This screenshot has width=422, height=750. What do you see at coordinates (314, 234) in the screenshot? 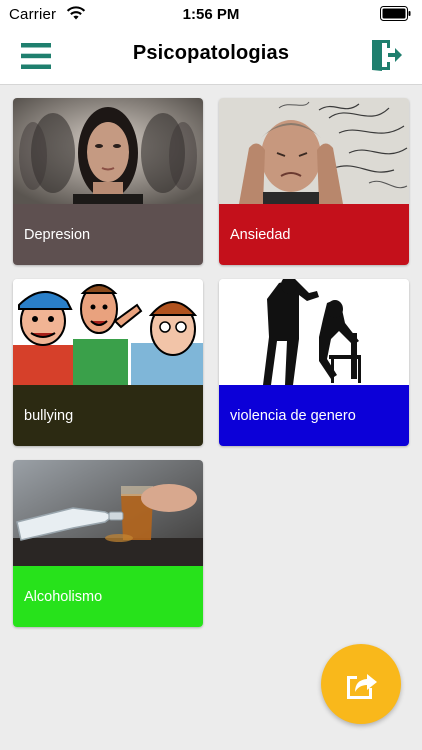
I see `card-label-area: Ansiedad` at bounding box center [314, 234].